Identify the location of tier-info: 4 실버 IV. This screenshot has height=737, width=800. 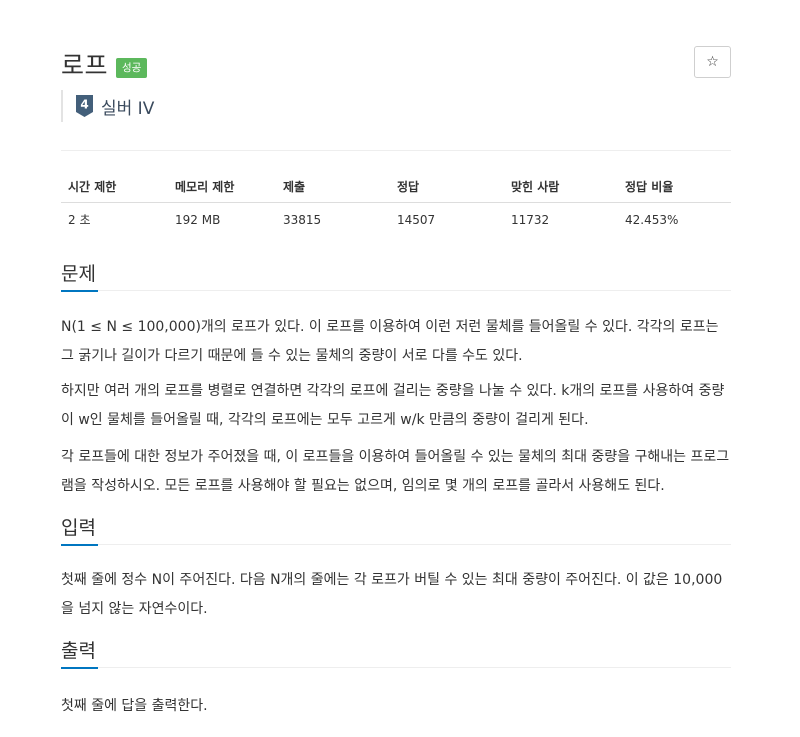
(107, 106).